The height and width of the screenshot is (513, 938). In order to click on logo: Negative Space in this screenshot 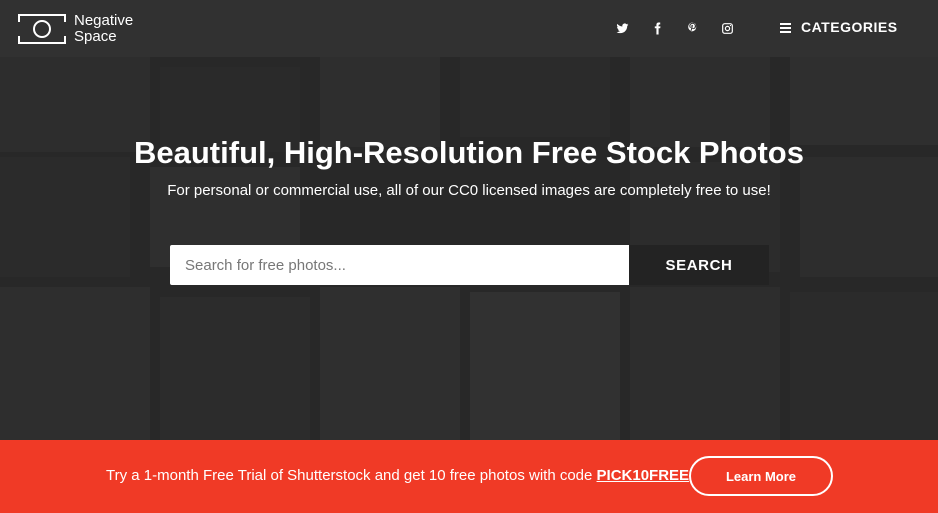, I will do `click(75, 29)`.